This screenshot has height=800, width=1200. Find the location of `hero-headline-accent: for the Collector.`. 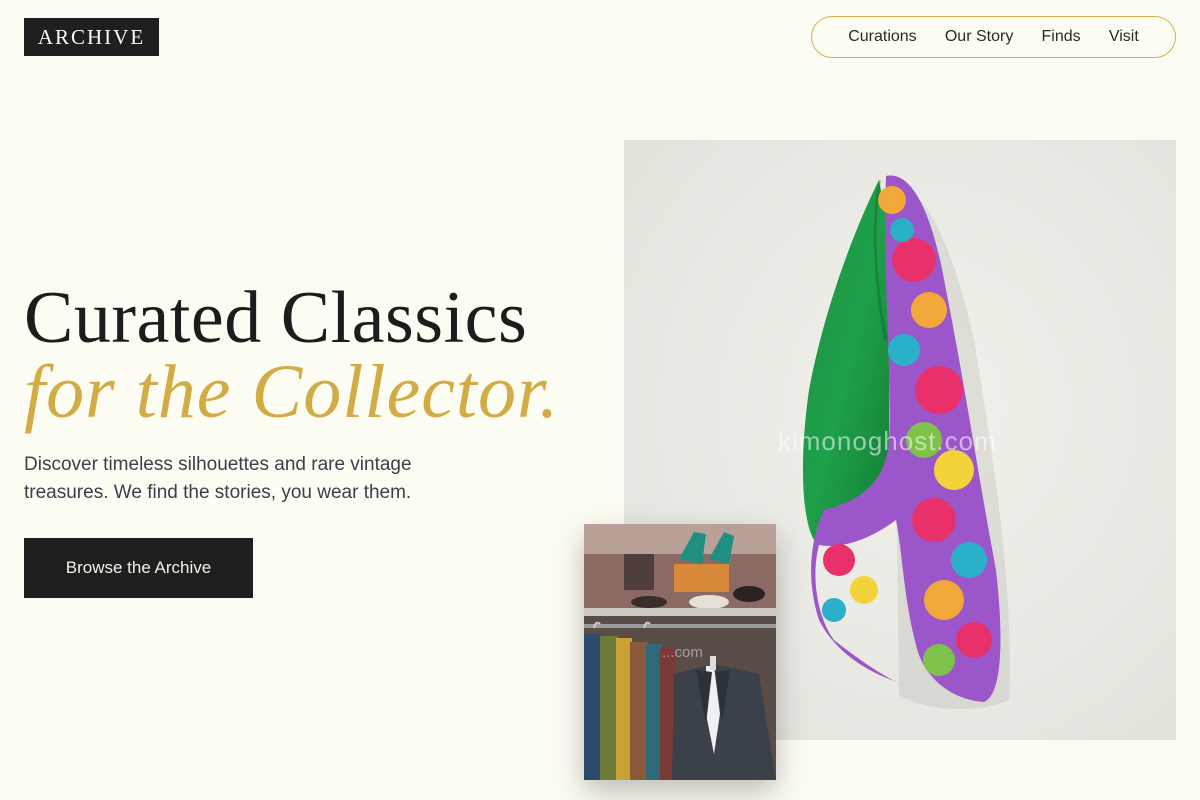

hero-headline-accent: for the Collector. is located at coordinates (292, 392).